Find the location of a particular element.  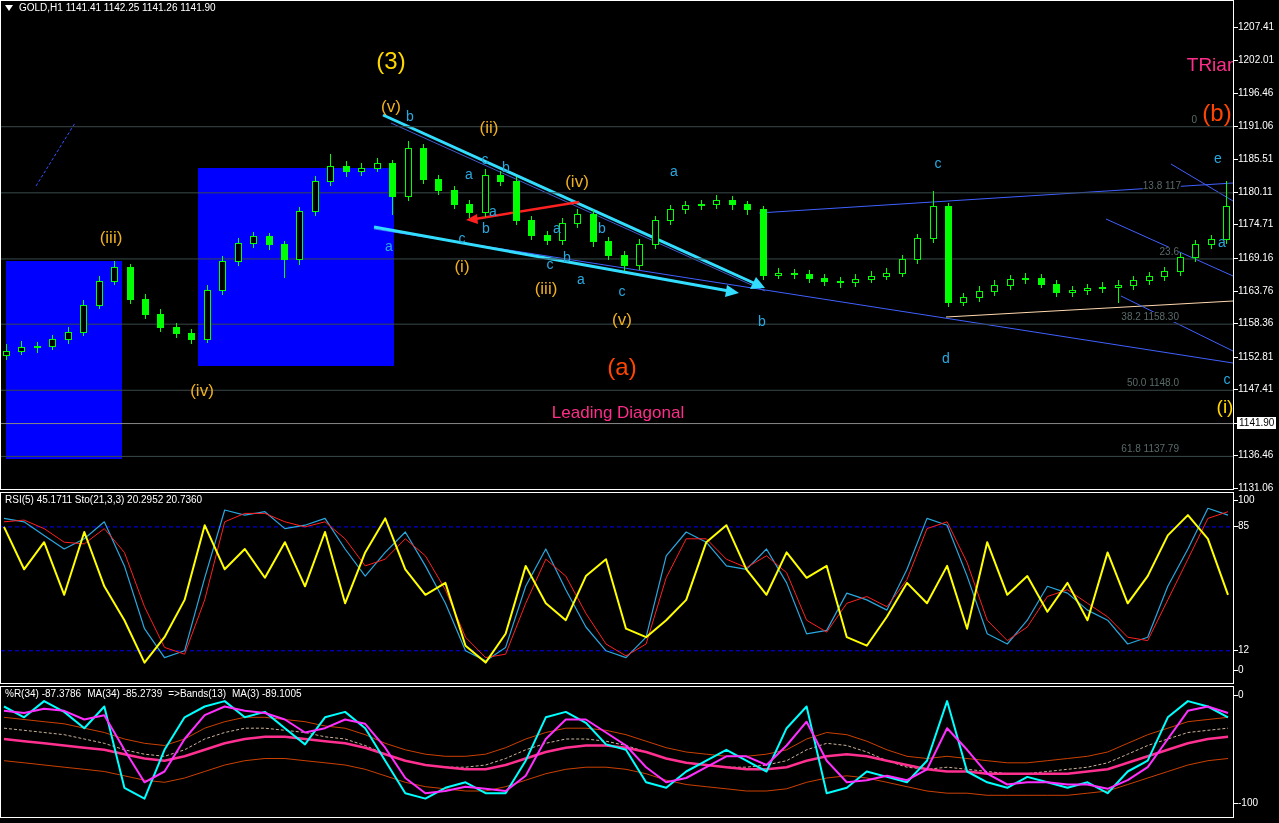

wave-label: (ii) is located at coordinates (489, 127).